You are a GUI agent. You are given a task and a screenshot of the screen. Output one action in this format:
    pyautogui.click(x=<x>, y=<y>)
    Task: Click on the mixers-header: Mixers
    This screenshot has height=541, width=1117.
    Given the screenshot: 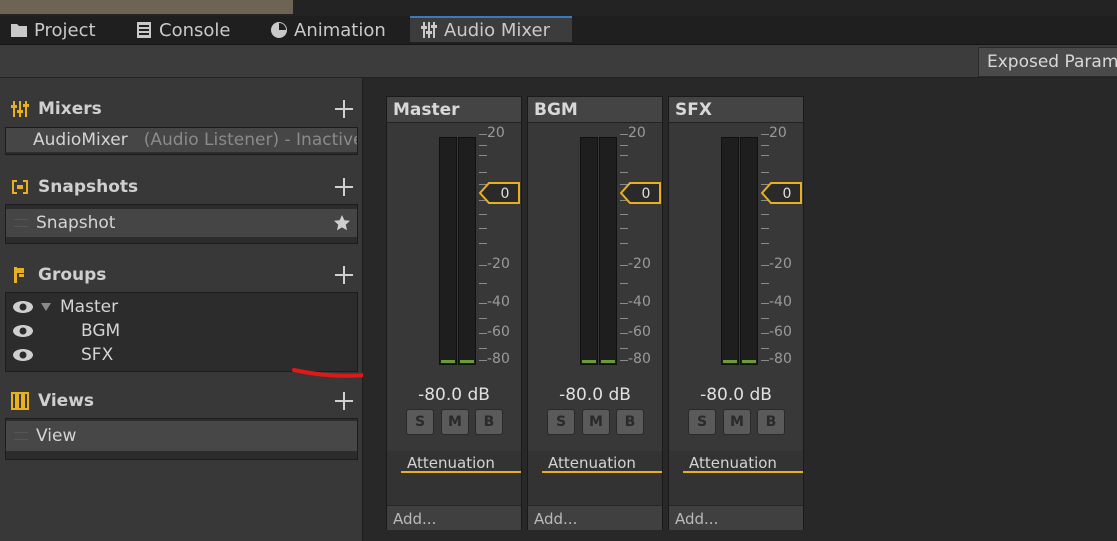 What is the action you would take?
    pyautogui.click(x=56, y=109)
    